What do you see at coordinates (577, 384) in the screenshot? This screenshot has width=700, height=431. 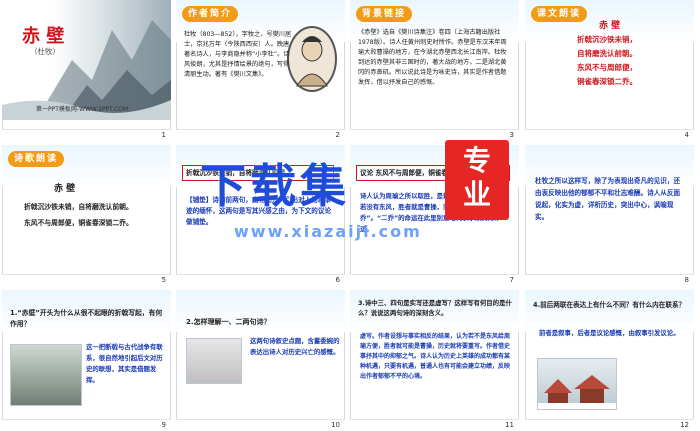 I see `snow-pavilion-image` at bounding box center [577, 384].